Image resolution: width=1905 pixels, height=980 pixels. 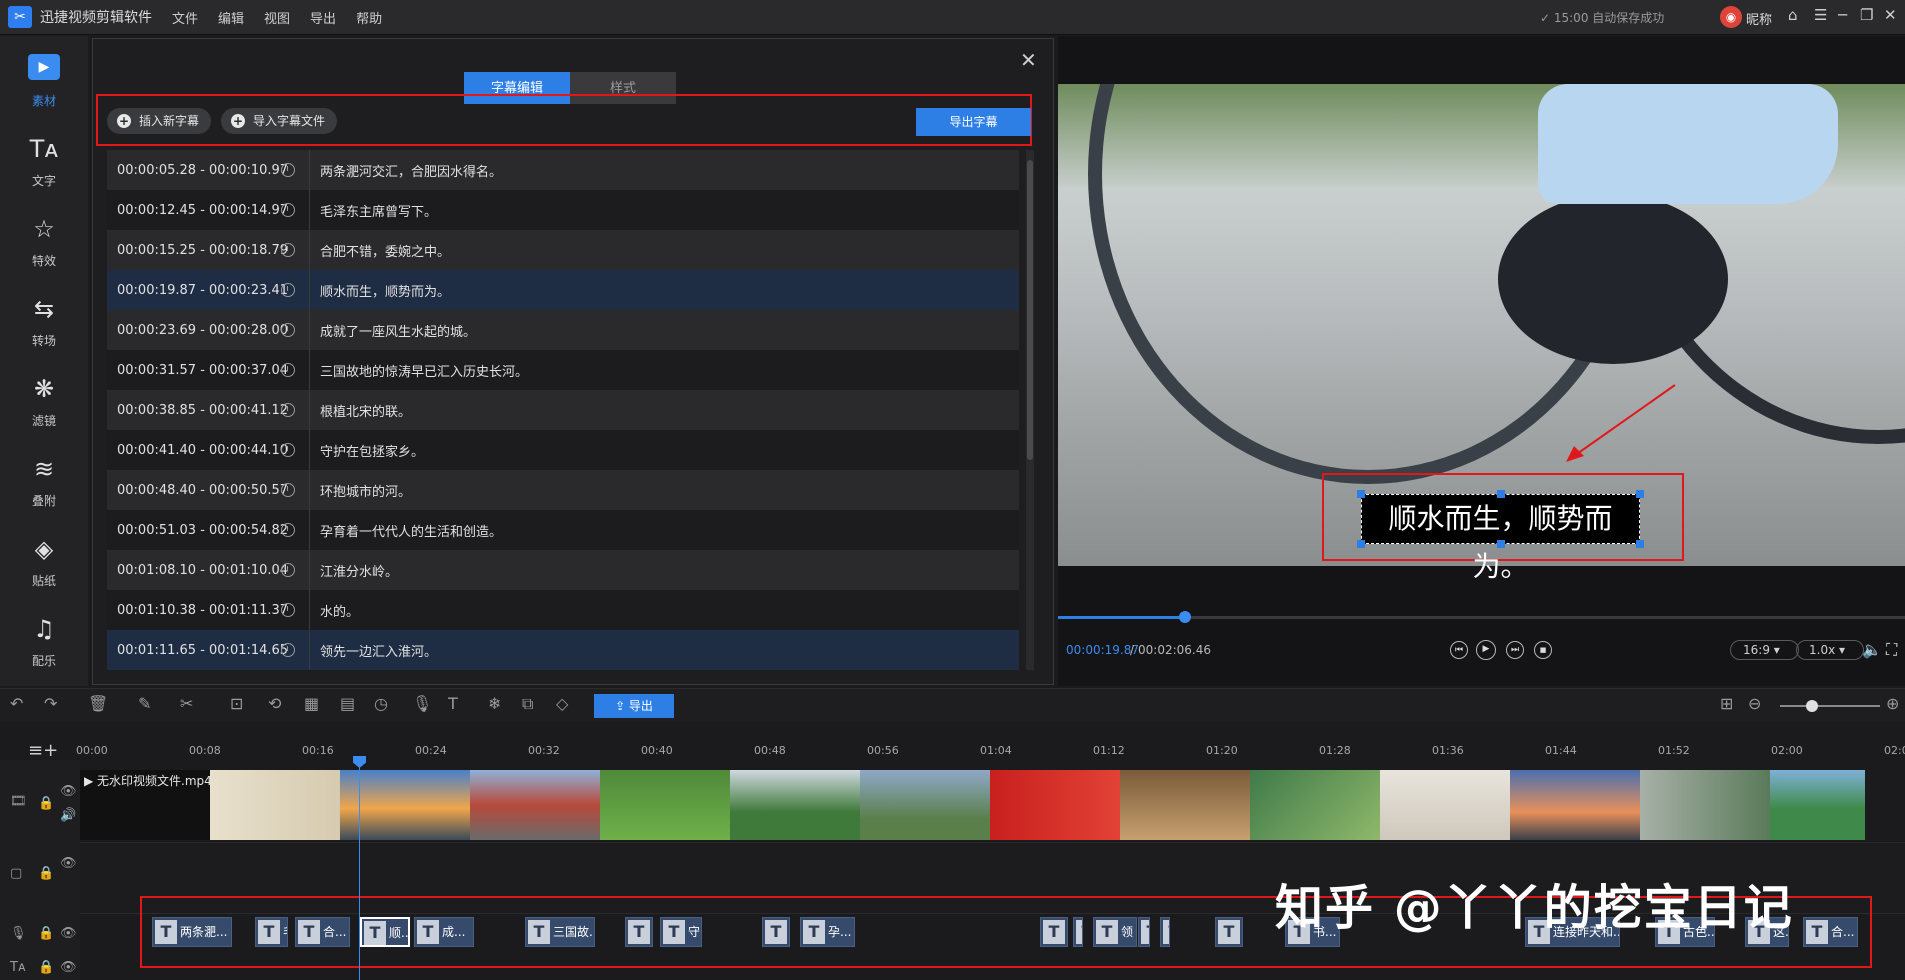 I want to click on subtitle-text: 合肥不错，委婉之中。, so click(x=380, y=250).